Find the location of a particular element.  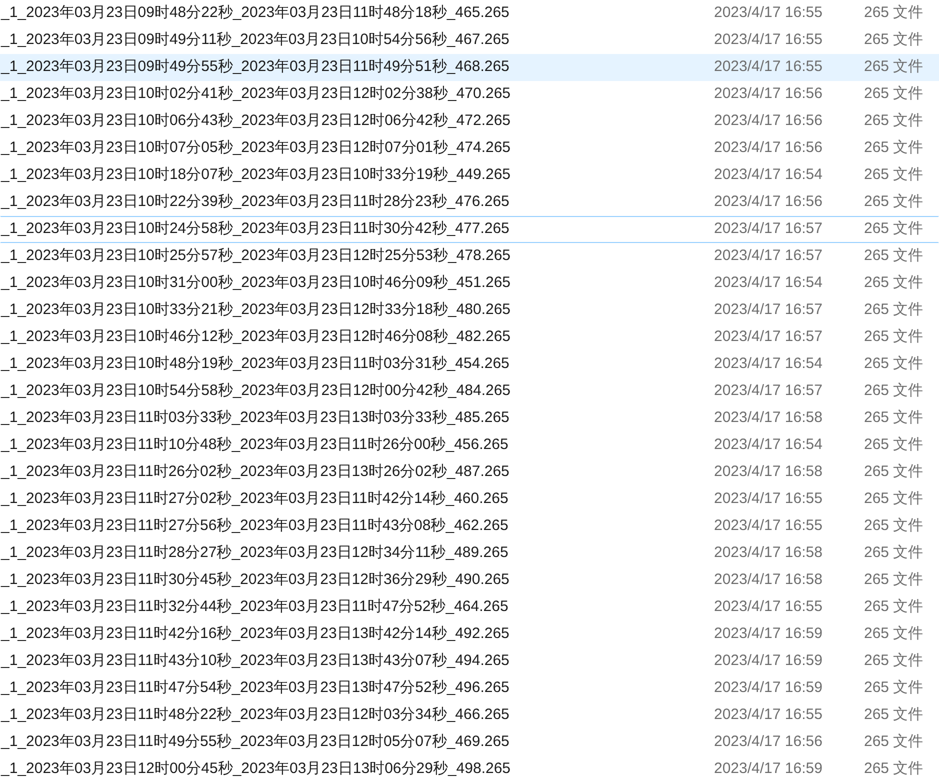

file-name: _1_2023年03月23日11时32分44秒_2023年03月23日11时47分52秒_464.265 is located at coordinates (254, 607).